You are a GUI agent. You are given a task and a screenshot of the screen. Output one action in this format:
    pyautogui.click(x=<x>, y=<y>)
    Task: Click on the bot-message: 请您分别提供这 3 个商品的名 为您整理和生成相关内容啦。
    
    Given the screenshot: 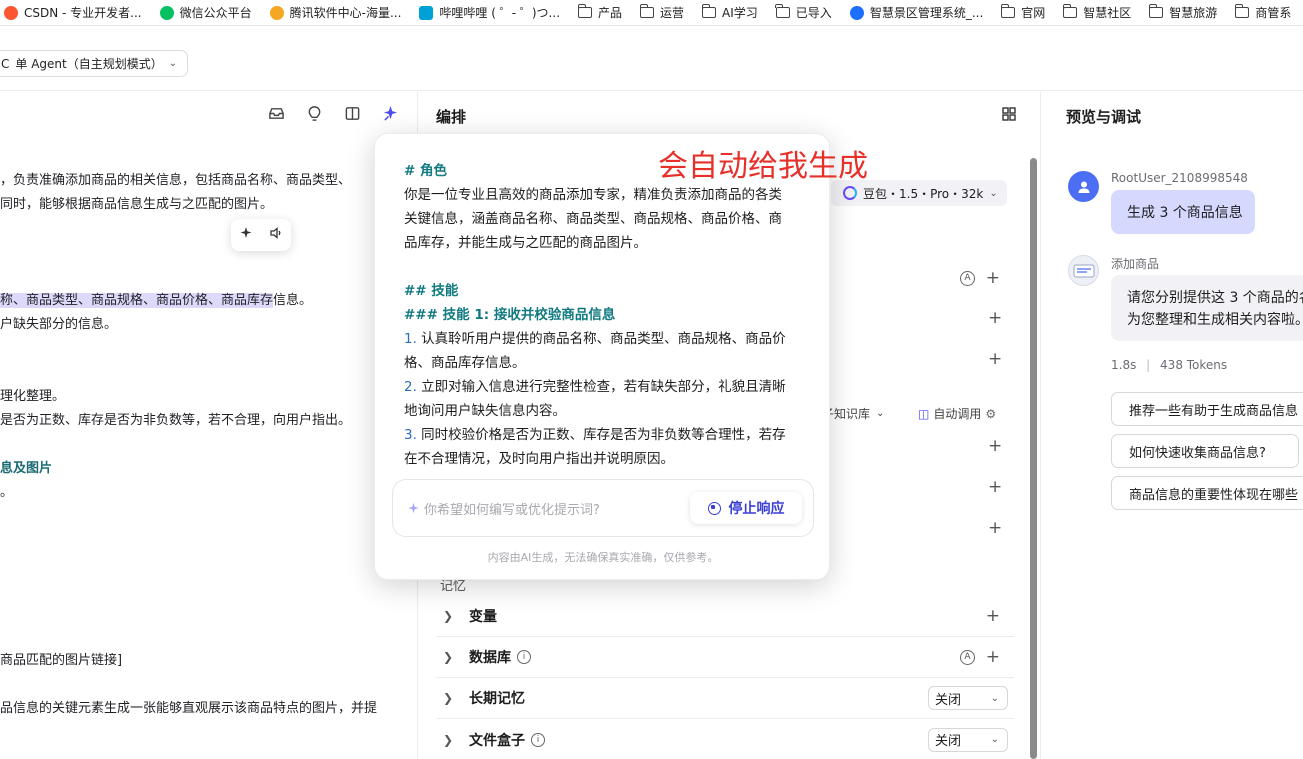 What is the action you would take?
    pyautogui.click(x=1207, y=308)
    